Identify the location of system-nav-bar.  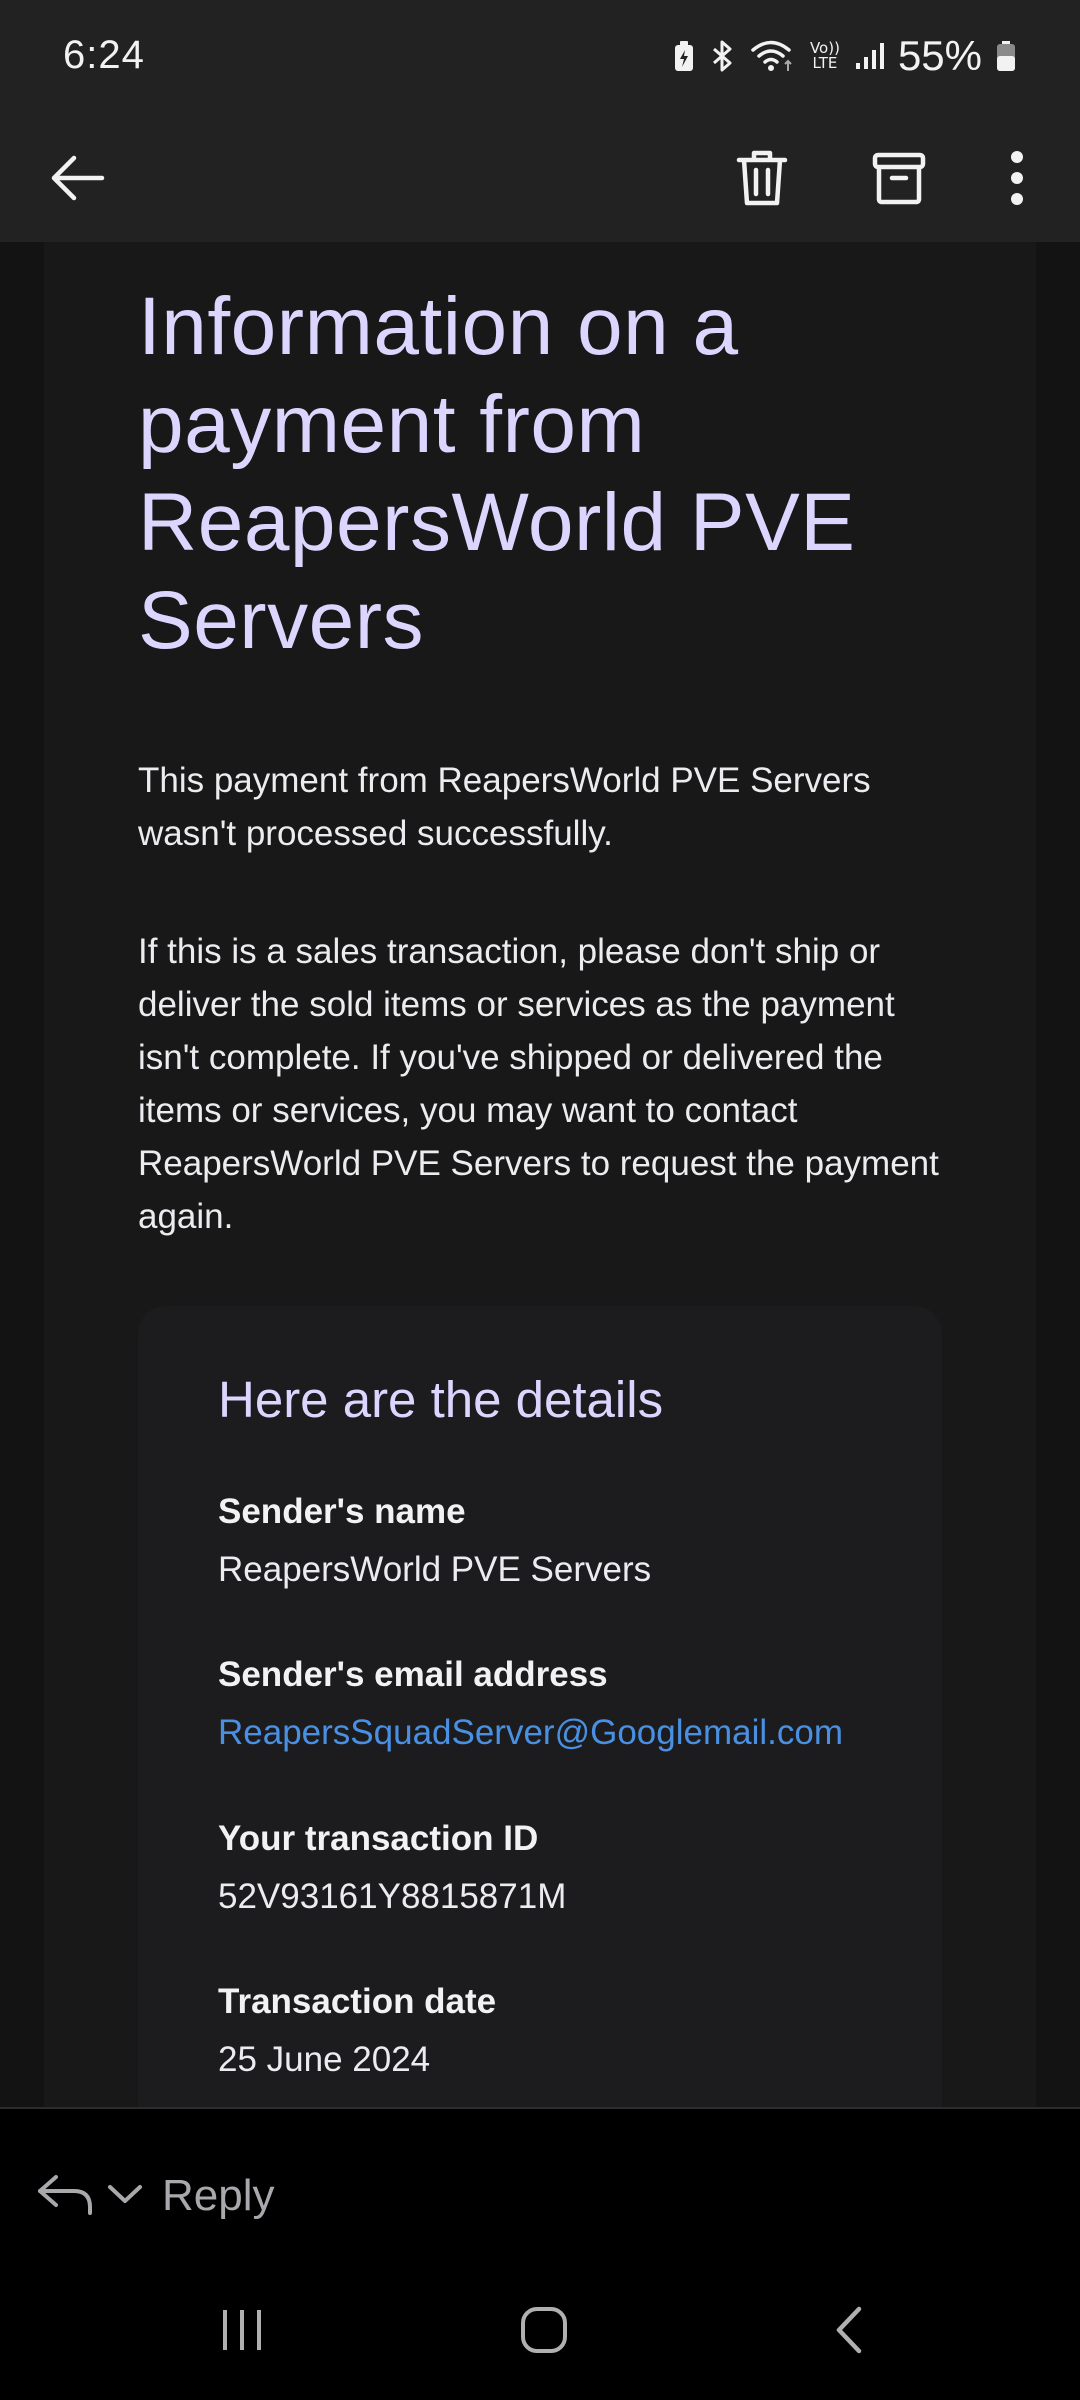
(540, 2340).